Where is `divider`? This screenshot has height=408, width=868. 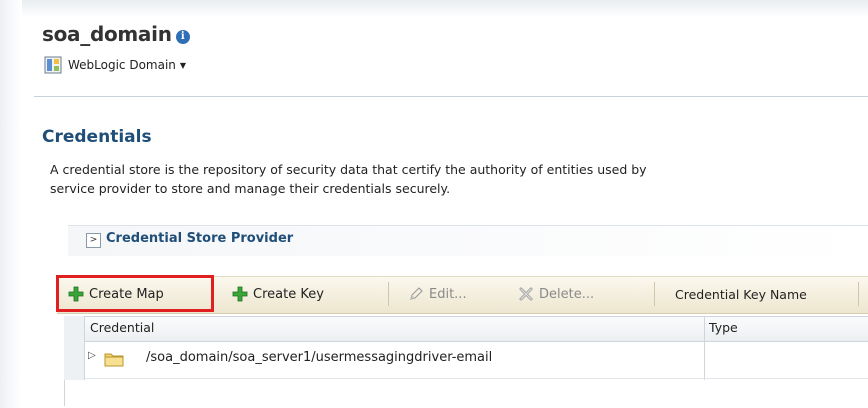
divider is located at coordinates (451, 96).